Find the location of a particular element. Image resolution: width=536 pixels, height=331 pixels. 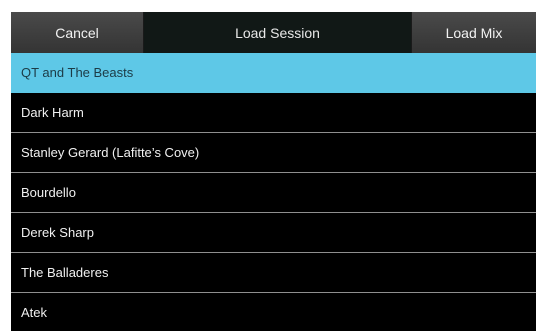

cancel-button: Cancel is located at coordinates (77, 32).